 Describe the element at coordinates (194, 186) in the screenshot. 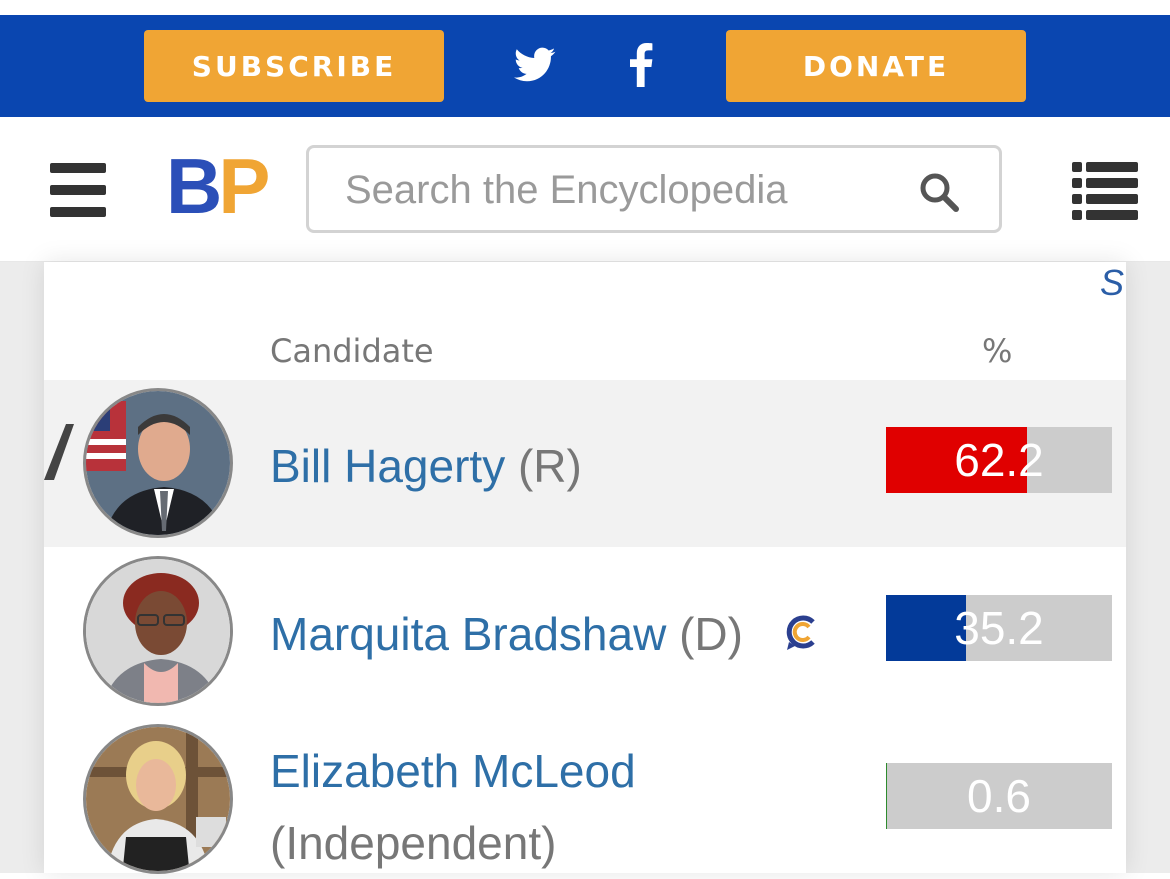

I see `logo-letter-b: B` at that location.